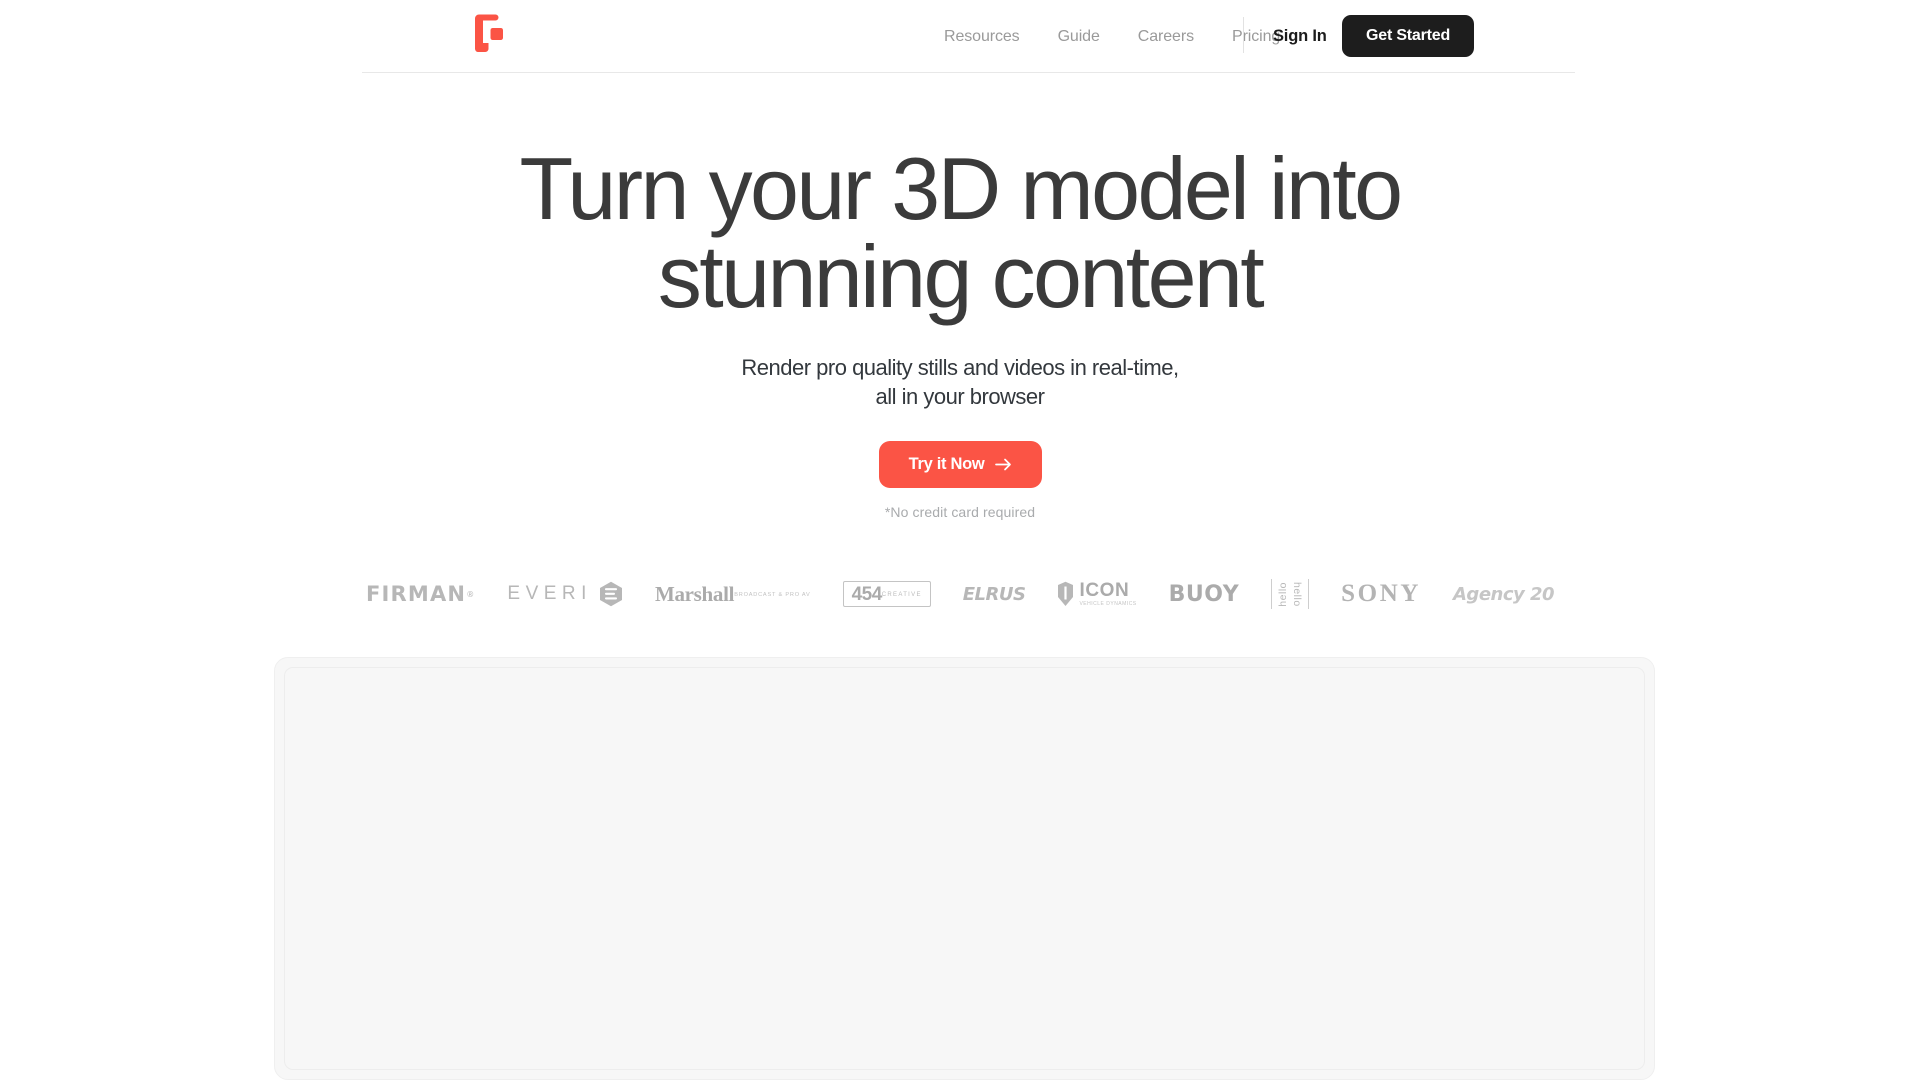 This screenshot has height=1080, width=1920. Describe the element at coordinates (549, 593) in the screenshot. I see `everi-wordmark: EVERI` at that location.